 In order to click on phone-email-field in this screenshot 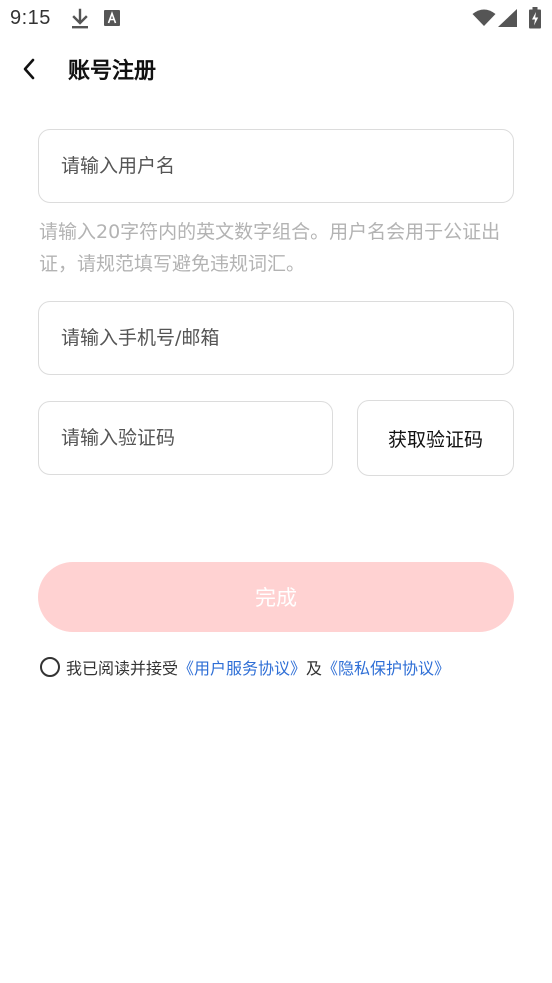, I will do `click(276, 338)`.